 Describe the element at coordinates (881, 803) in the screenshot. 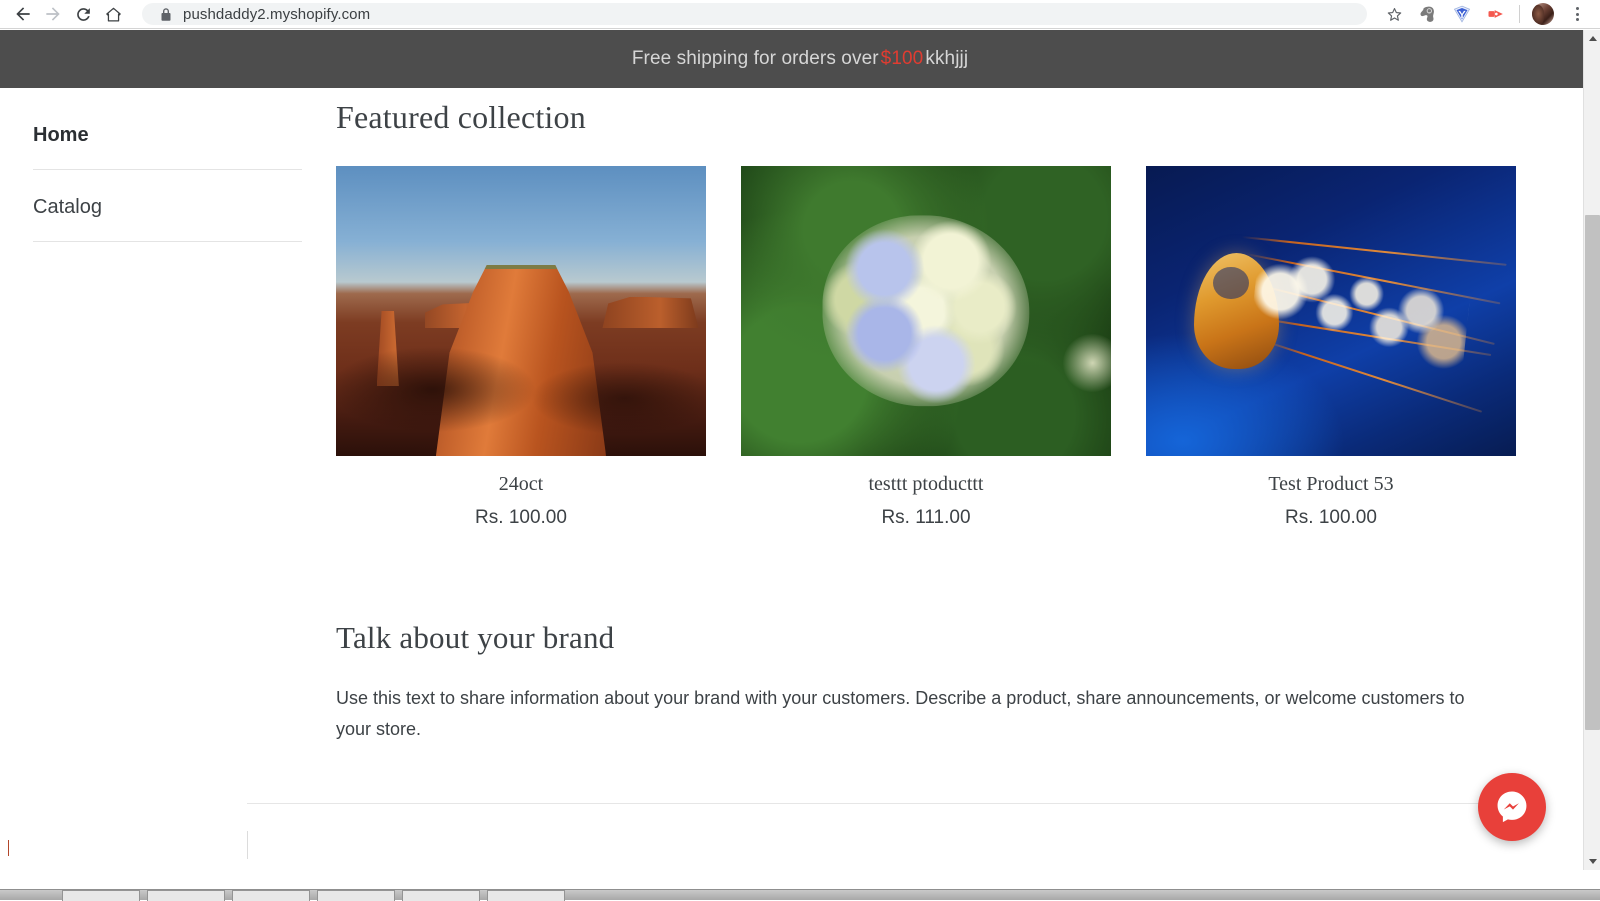

I see `section-divider` at that location.